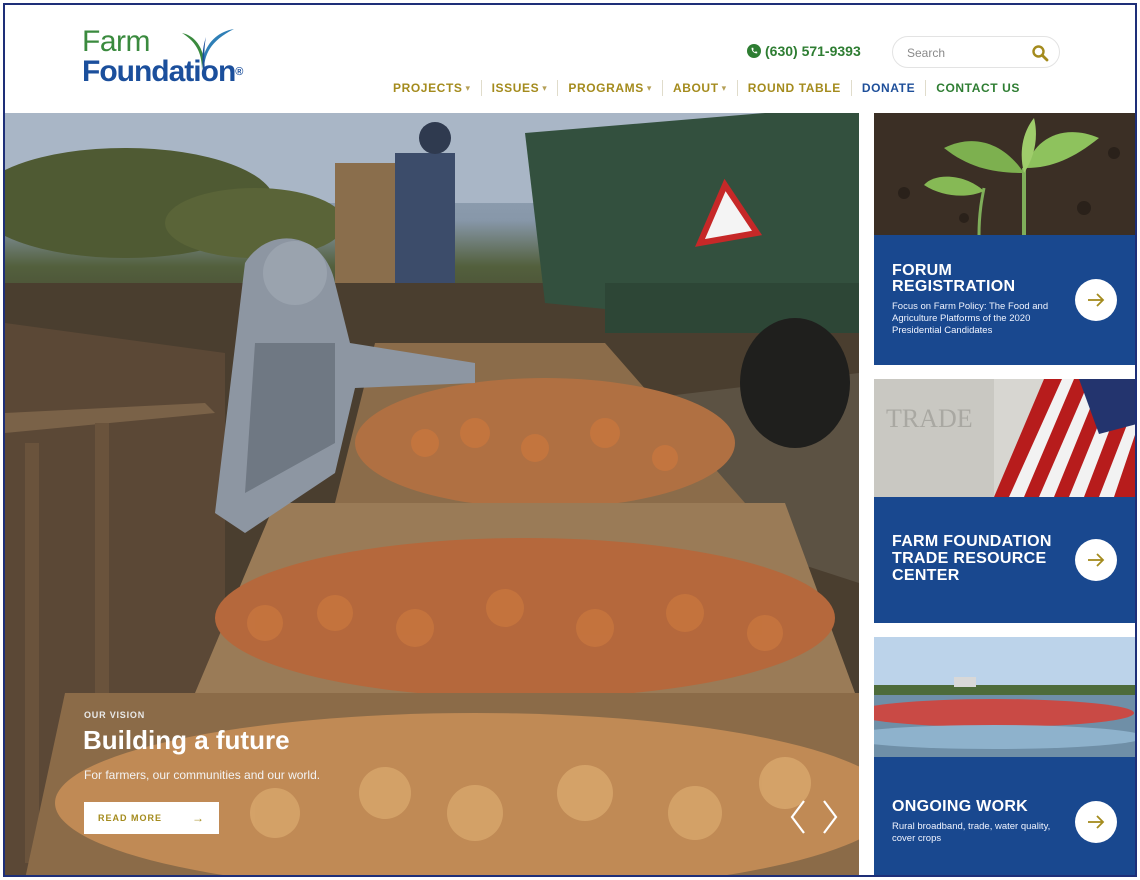 The width and height of the screenshot is (1140, 880). Describe the element at coordinates (198, 818) in the screenshot. I see `arrow-right-icon: →` at that location.